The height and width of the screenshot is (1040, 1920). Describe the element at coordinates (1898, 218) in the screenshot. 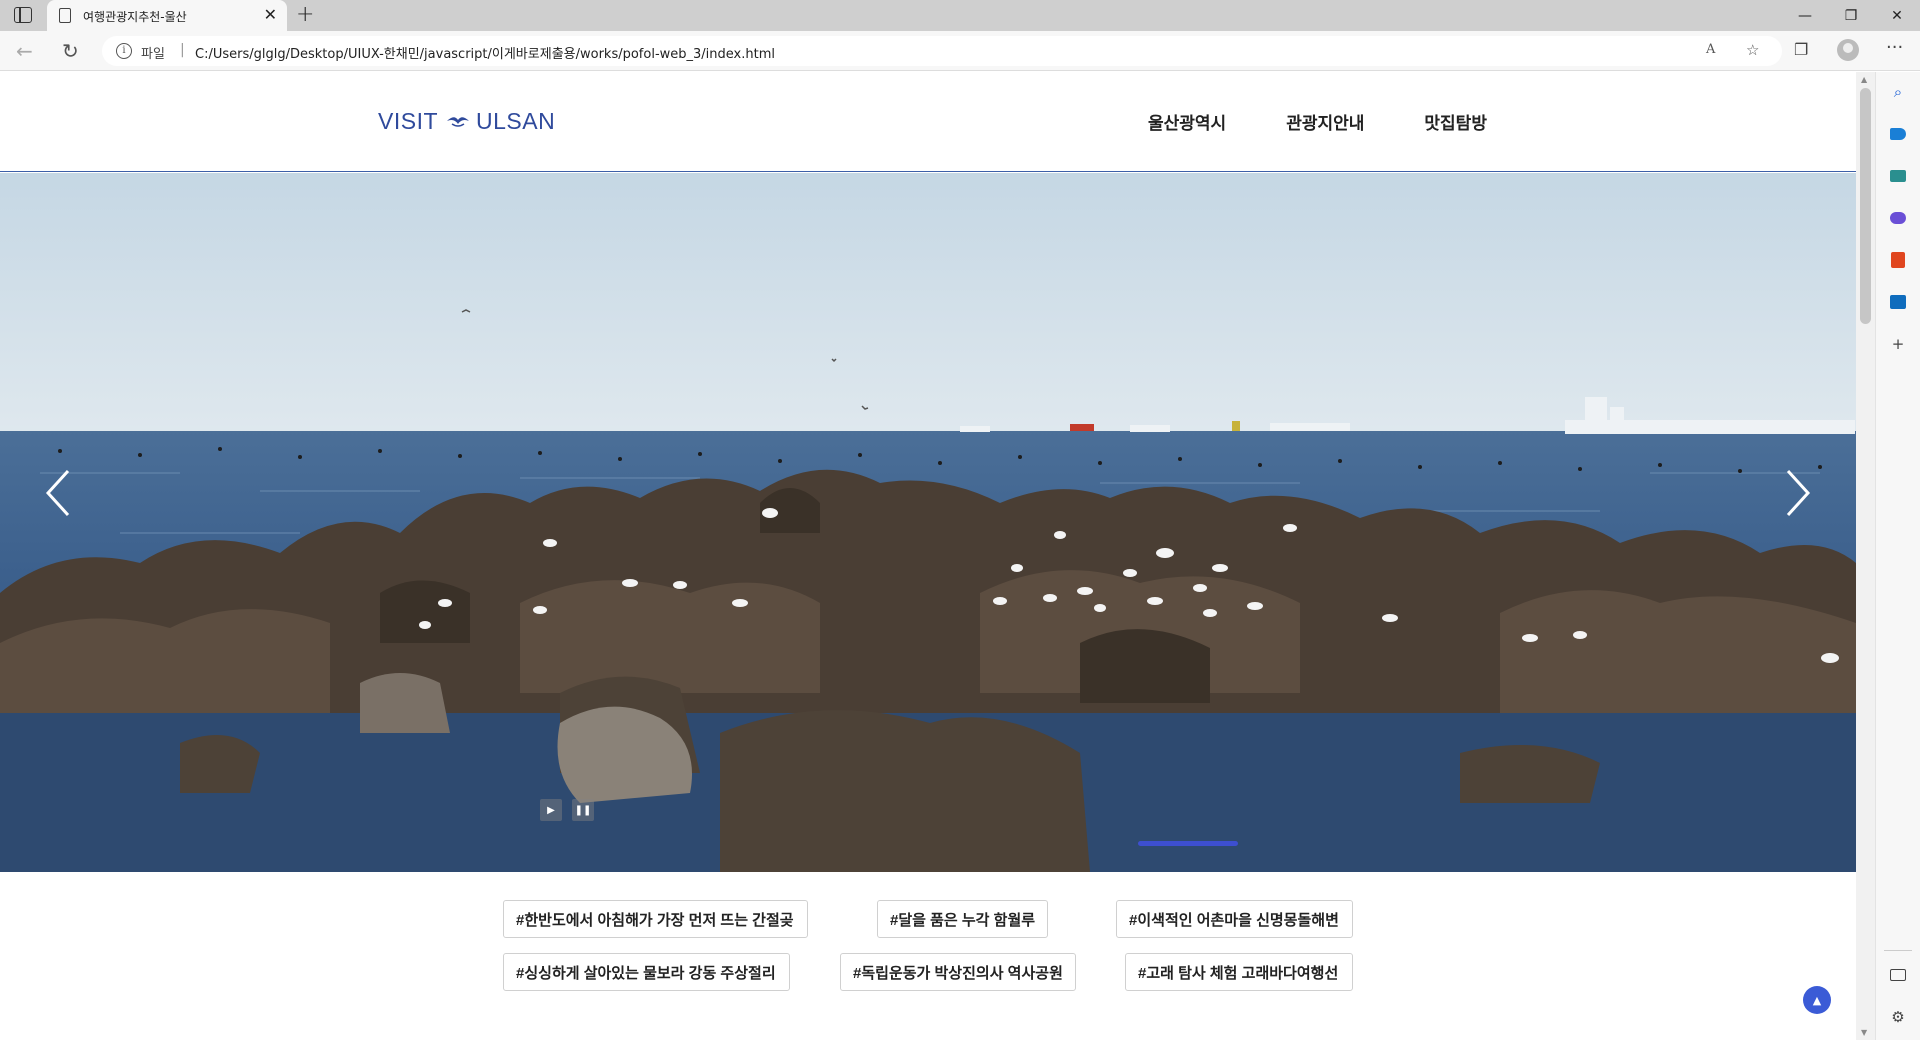

I see `games-icon` at that location.